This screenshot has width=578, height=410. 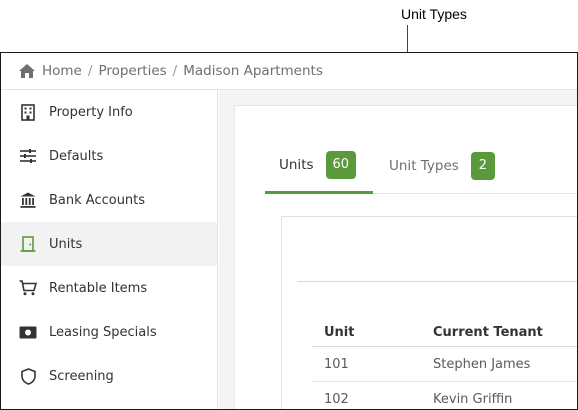 I want to click on sidebar-item-bank-accounts: Bank Accounts, so click(x=109, y=200).